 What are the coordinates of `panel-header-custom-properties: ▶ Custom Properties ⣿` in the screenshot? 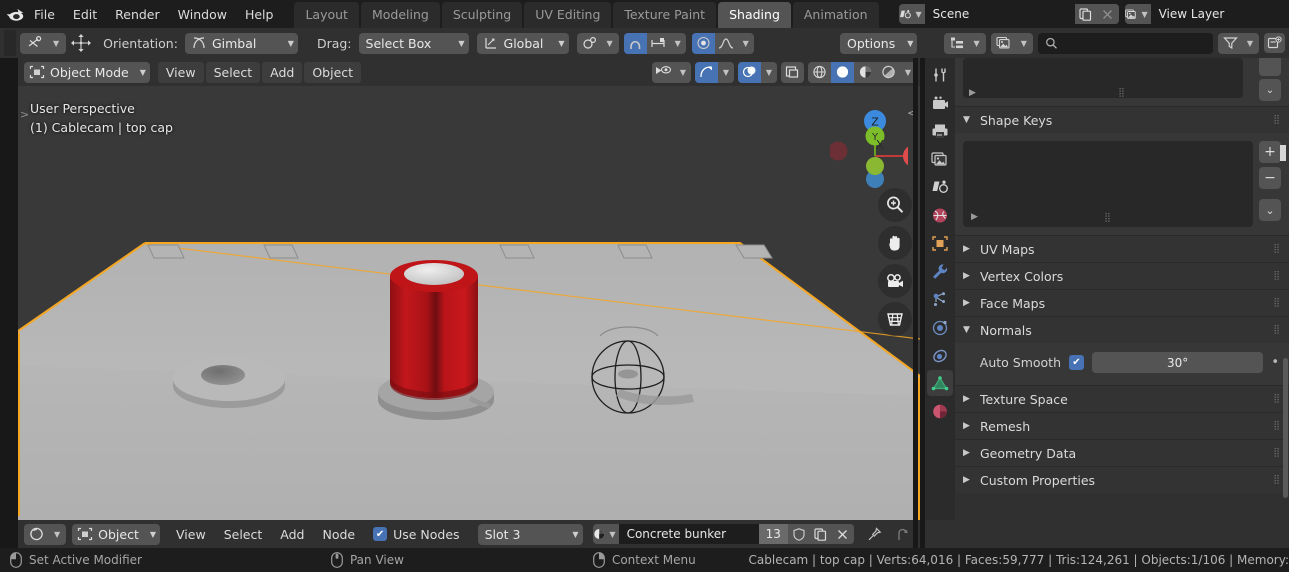 It's located at (1122, 479).